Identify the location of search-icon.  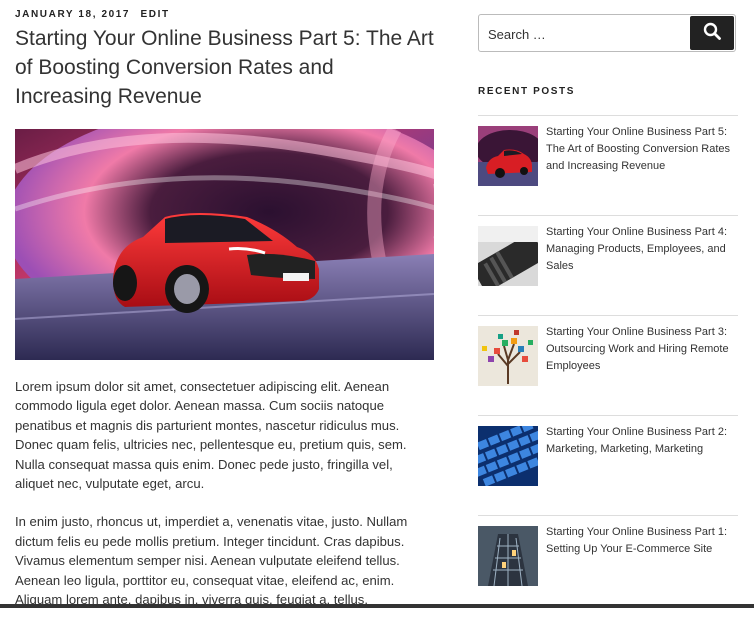
(712, 33).